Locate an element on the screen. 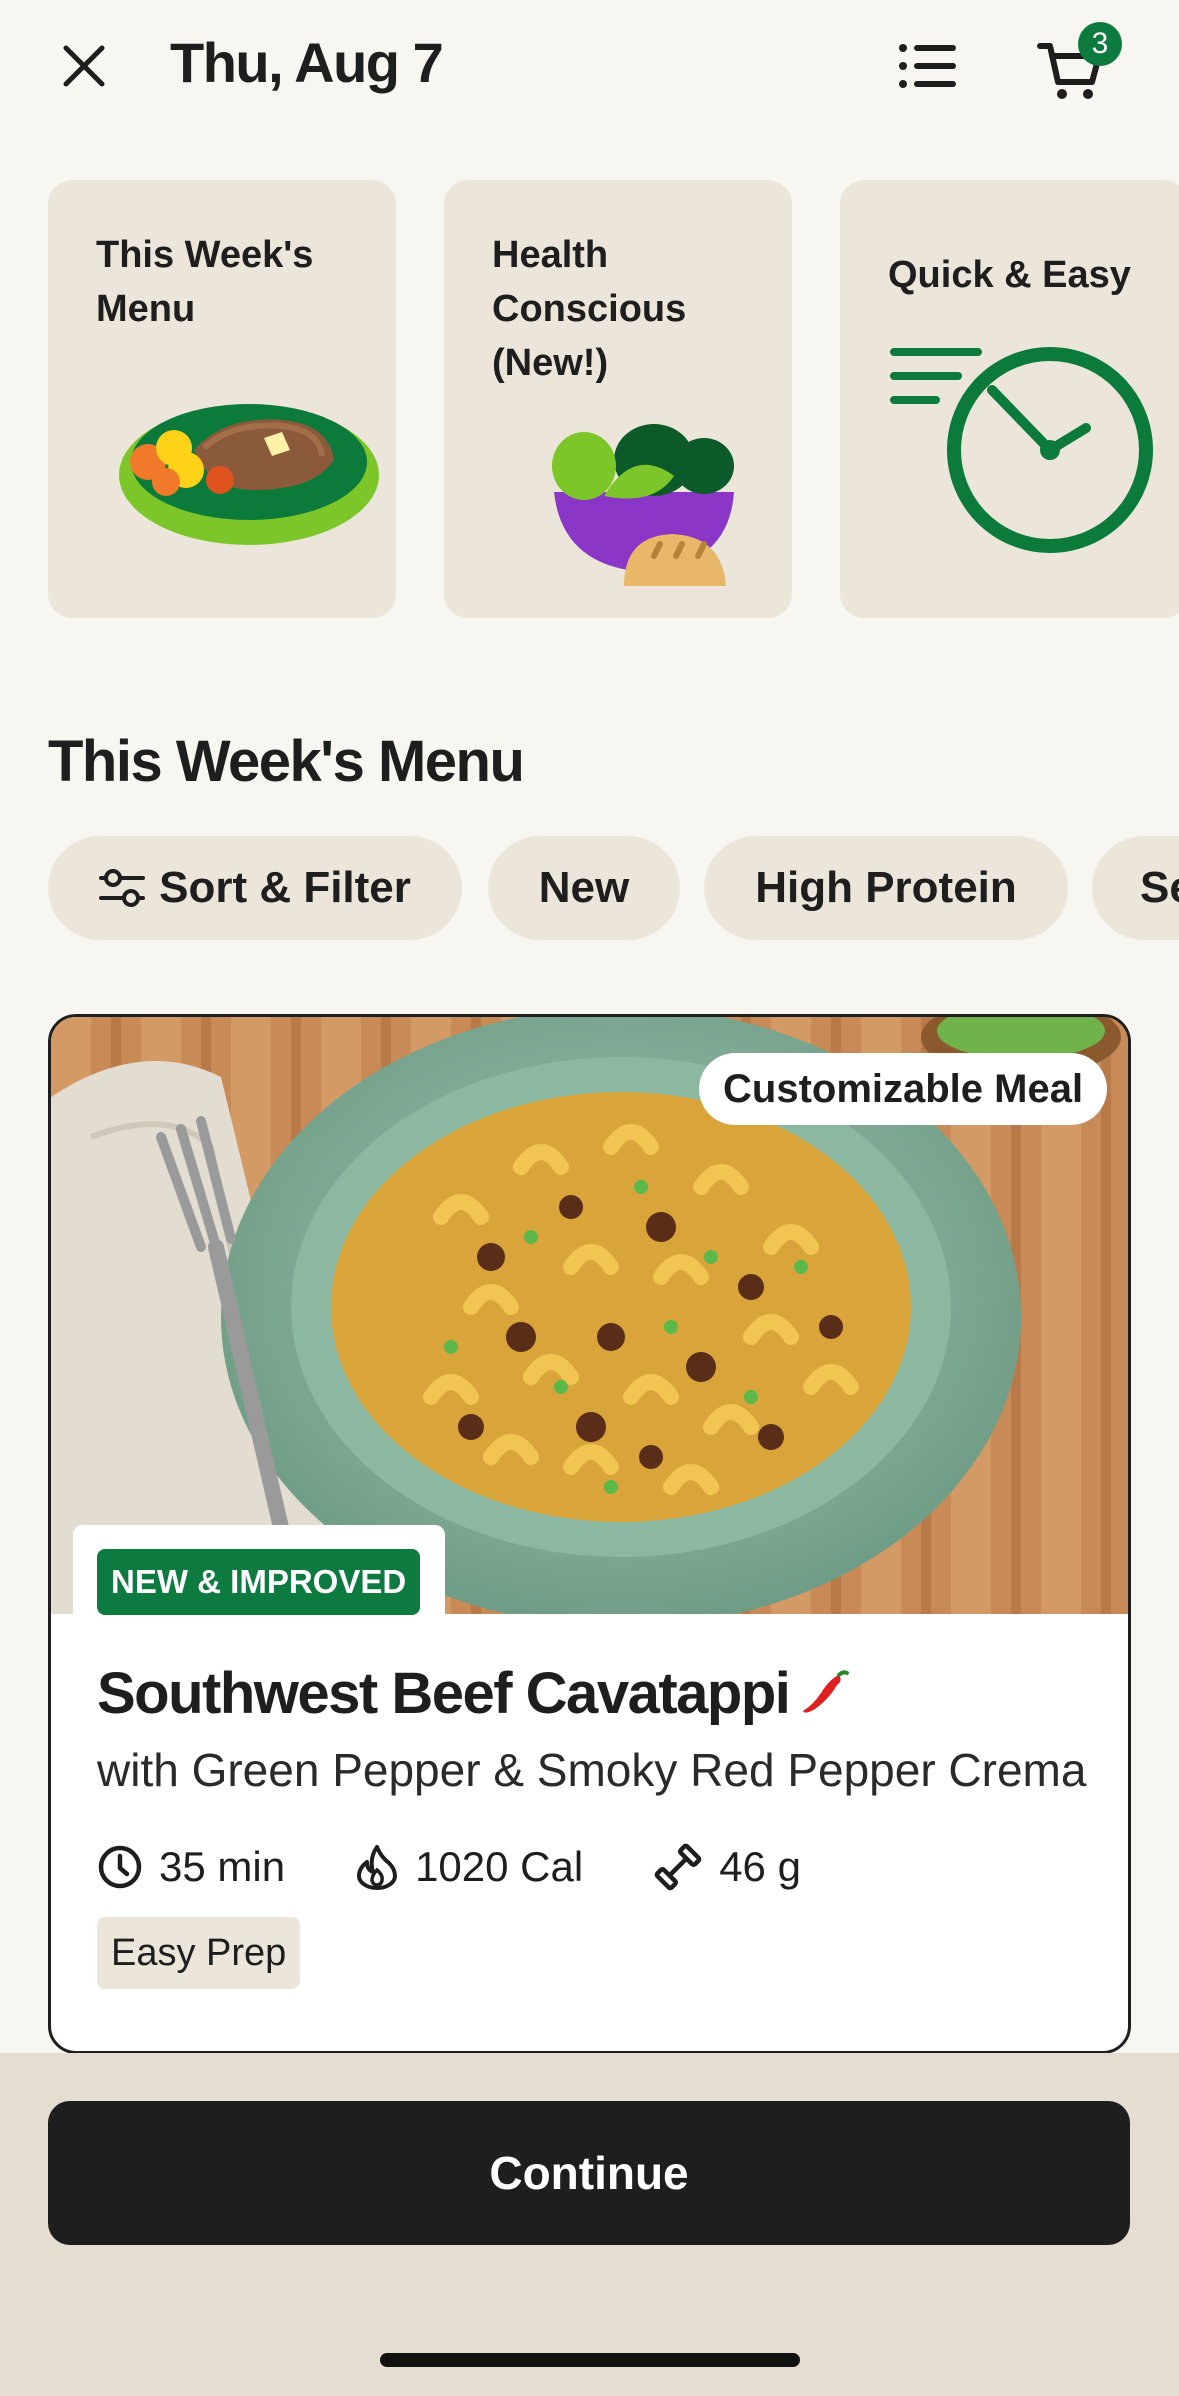 The image size is (1179, 2396). category-card-quick-easy: Quick & Easy is located at coordinates (1009, 399).